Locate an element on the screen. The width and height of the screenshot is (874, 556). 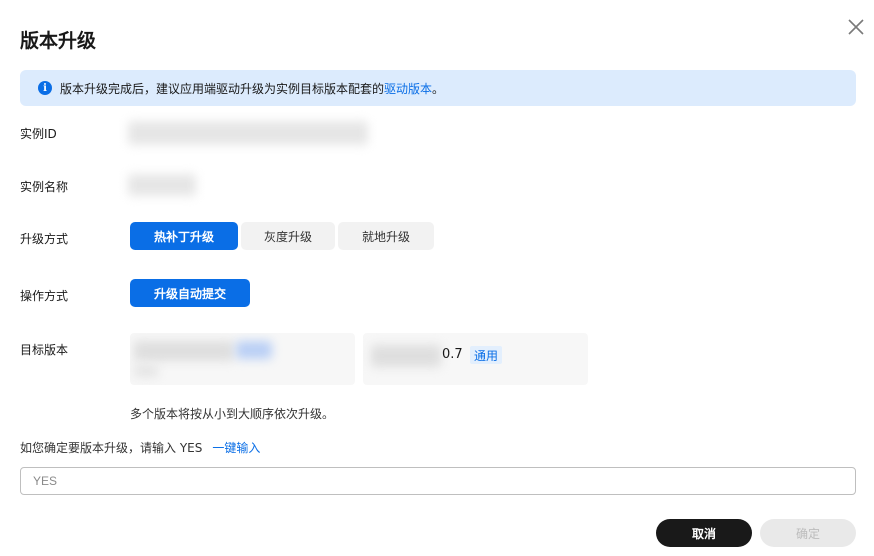
version-detail-redacted is located at coordinates (146, 371).